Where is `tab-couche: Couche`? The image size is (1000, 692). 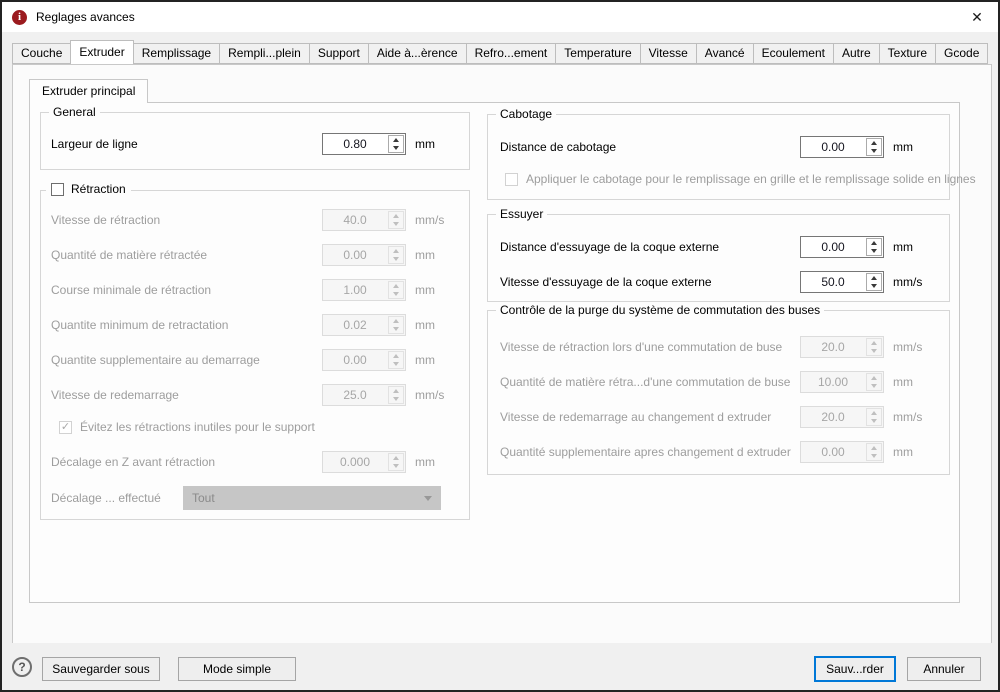
tab-couche: Couche is located at coordinates (42, 53).